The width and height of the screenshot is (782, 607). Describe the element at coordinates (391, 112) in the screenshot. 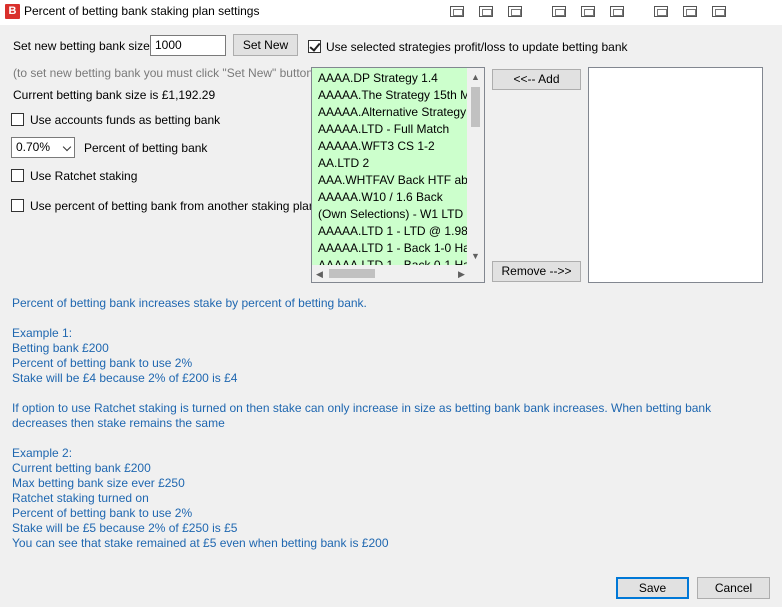

I see `list-item: AAAAA.Alternative Strategy O2.5` at that location.